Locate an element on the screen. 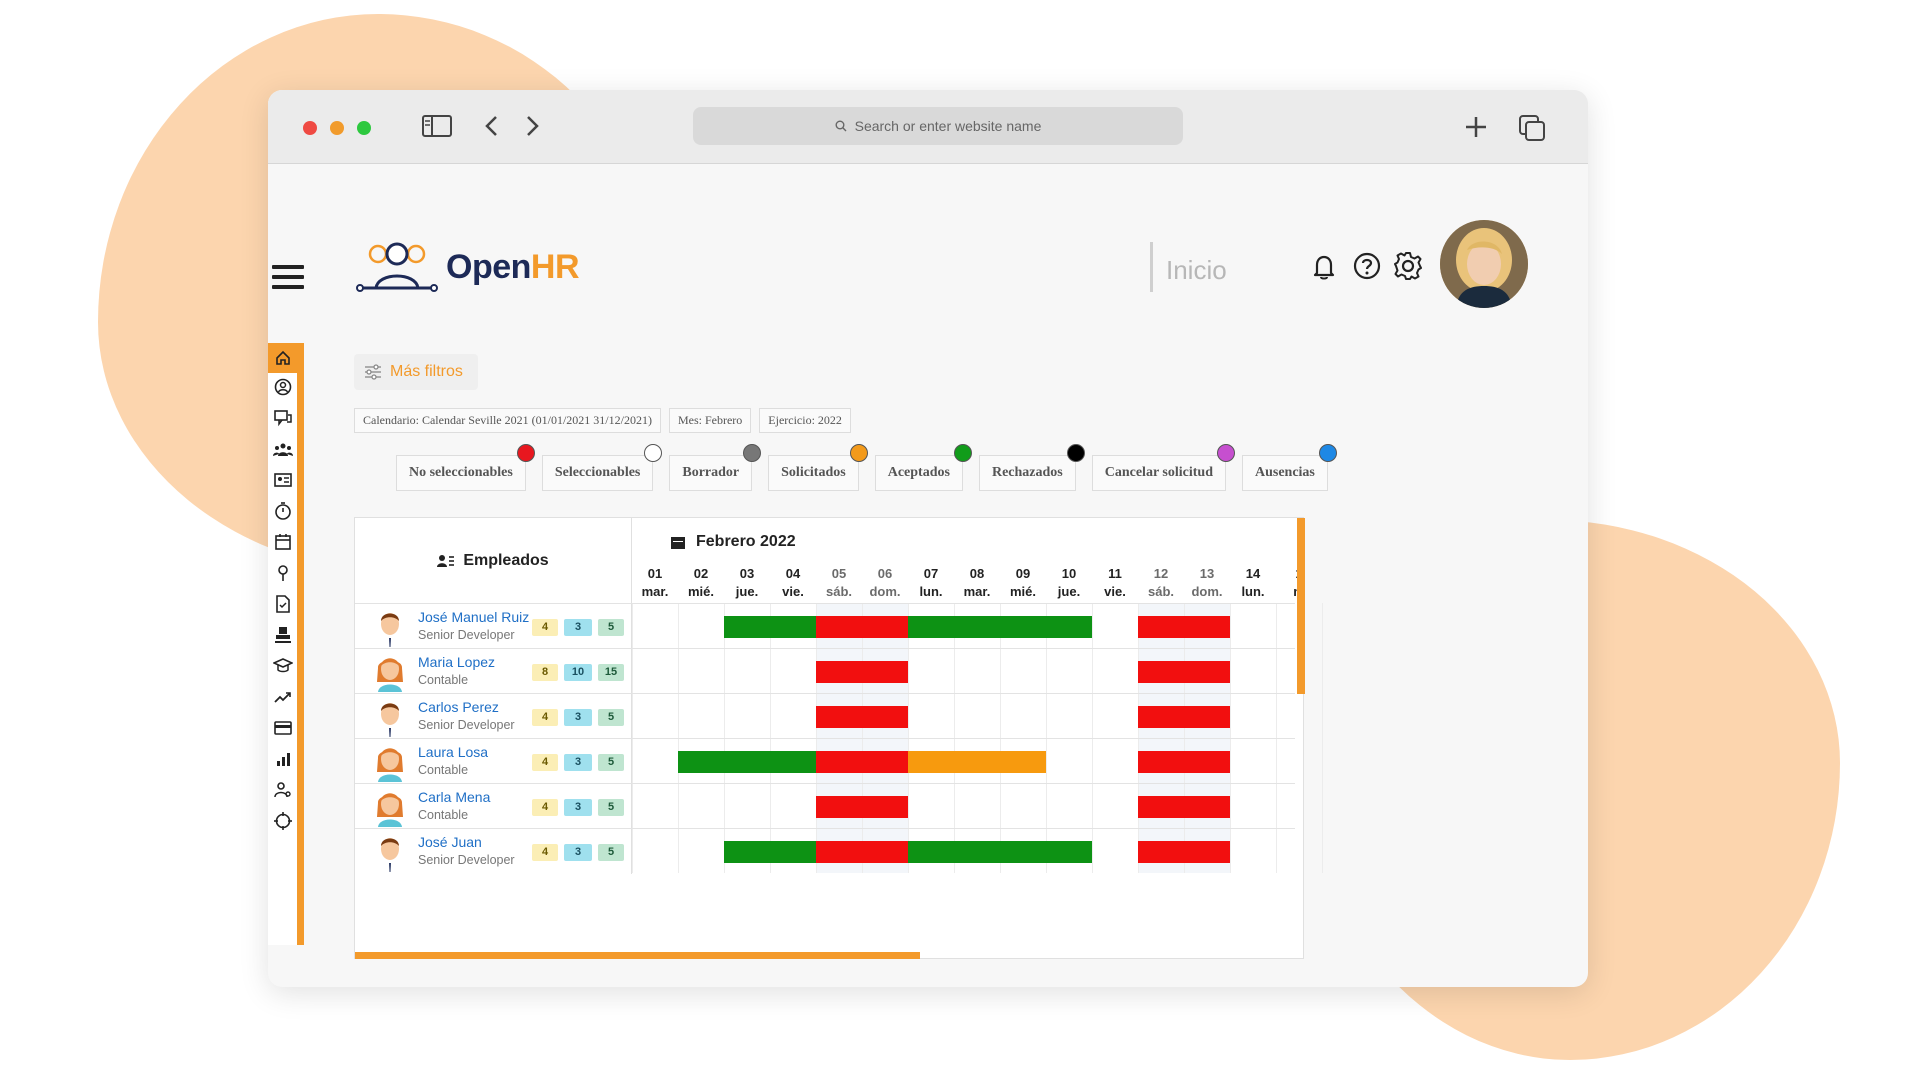  day-header: 11 vie. is located at coordinates (1115, 583).